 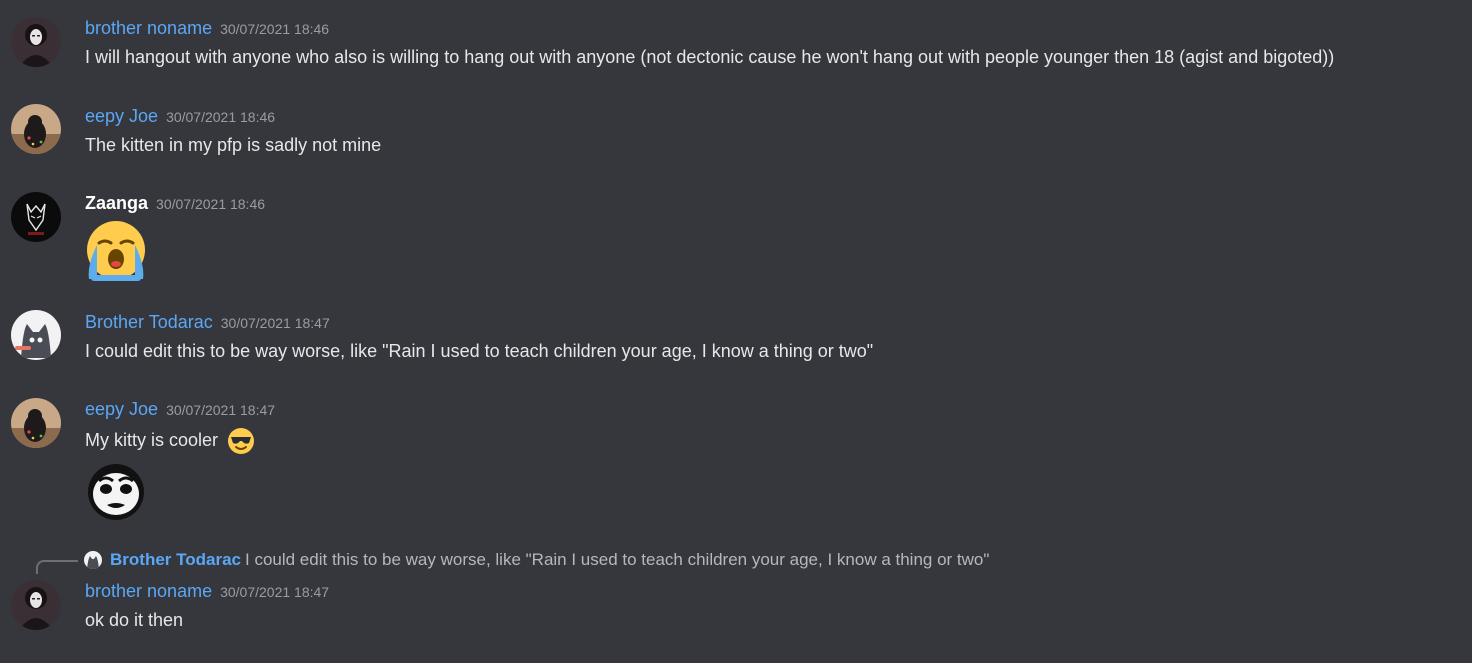 I want to click on message-text-label: My kitty is cooler, so click(x=152, y=439).